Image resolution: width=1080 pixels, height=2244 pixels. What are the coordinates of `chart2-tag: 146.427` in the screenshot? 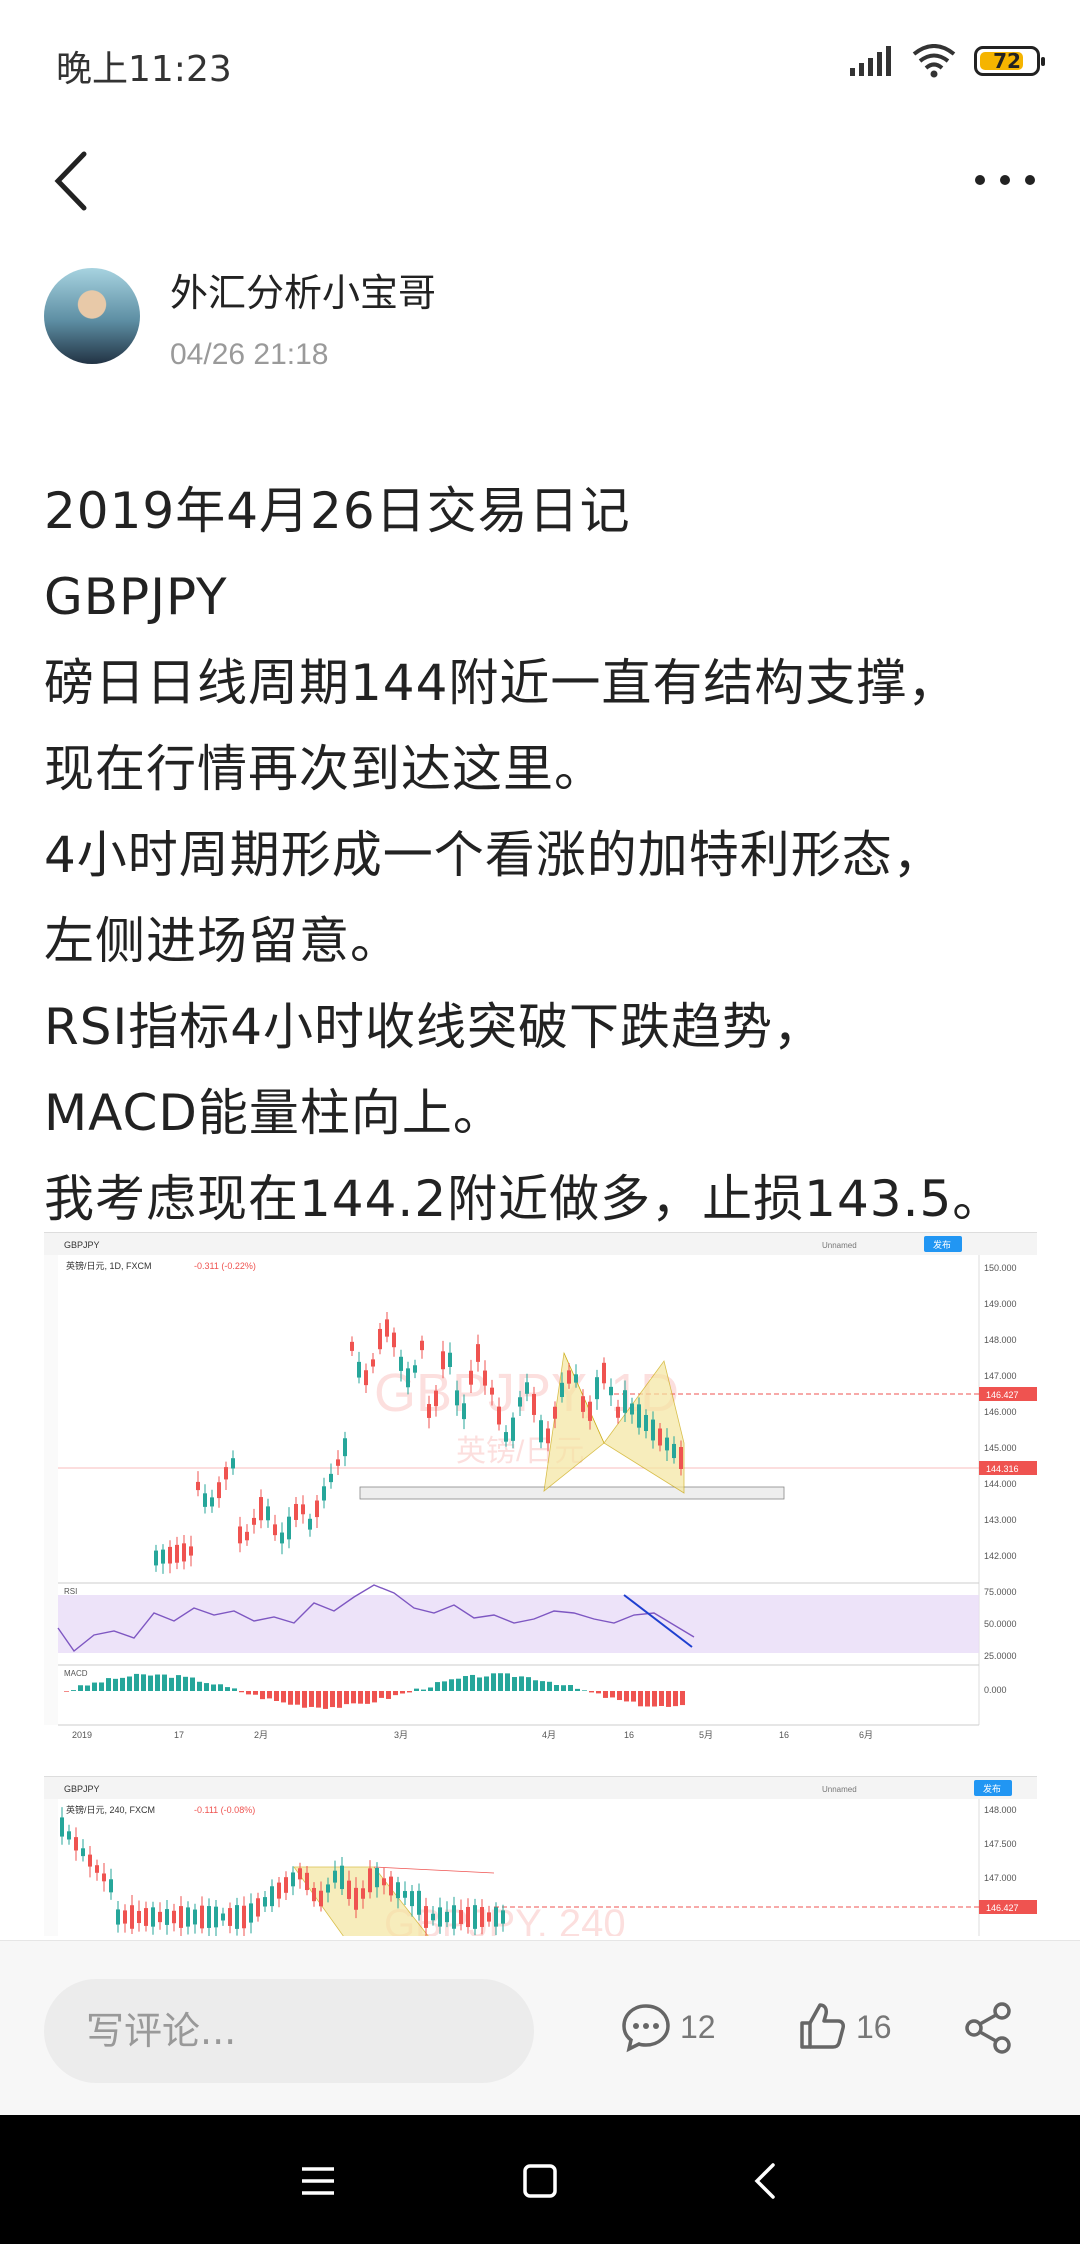 It's located at (1002, 1908).